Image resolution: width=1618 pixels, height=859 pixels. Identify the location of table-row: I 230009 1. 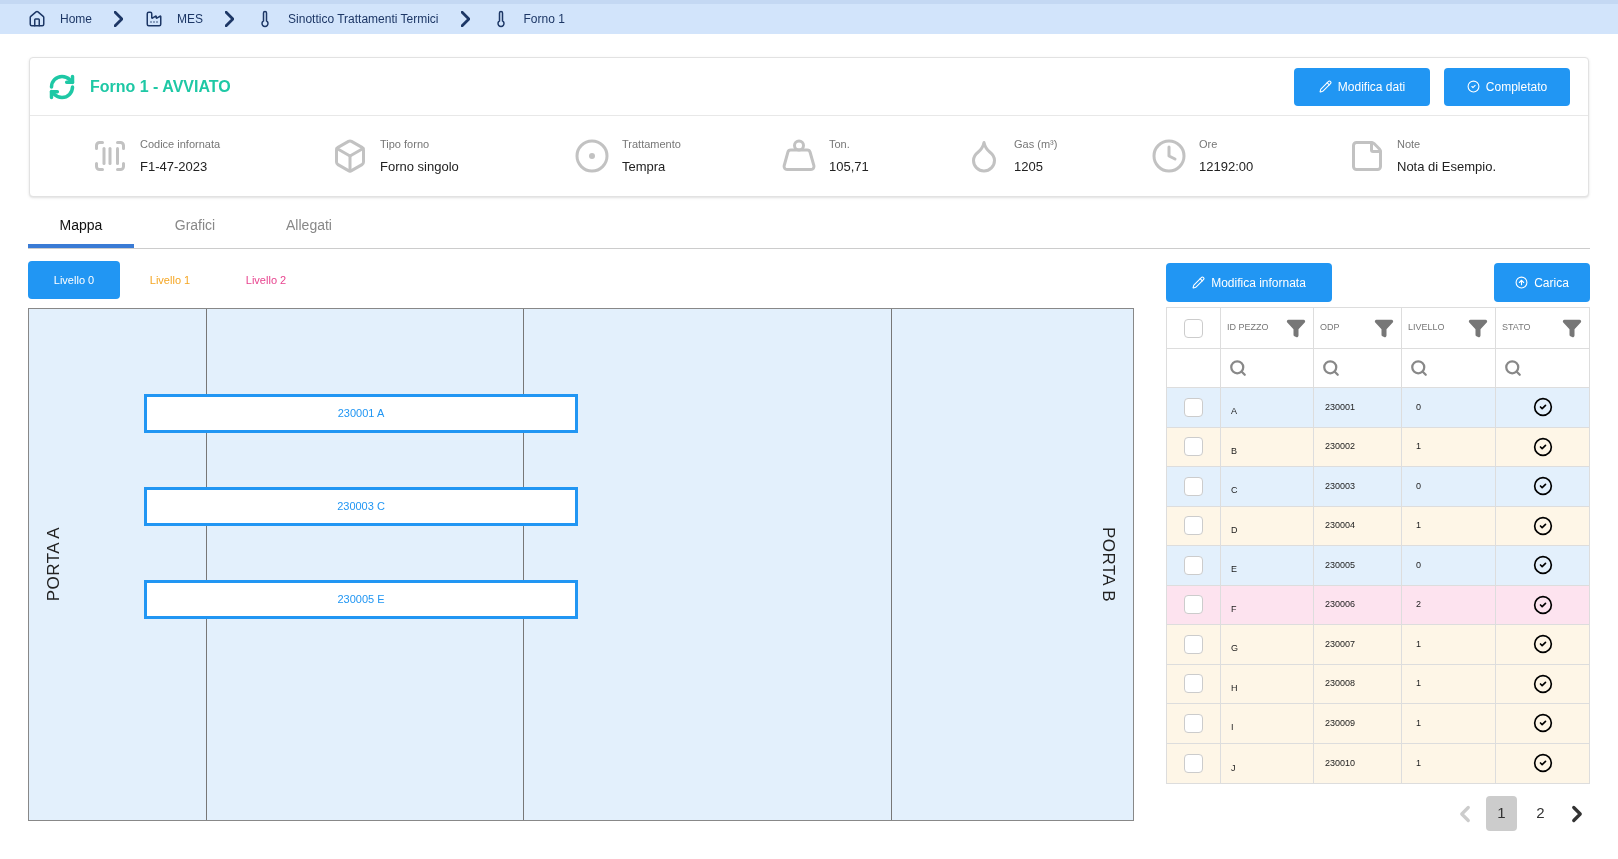
(1378, 724).